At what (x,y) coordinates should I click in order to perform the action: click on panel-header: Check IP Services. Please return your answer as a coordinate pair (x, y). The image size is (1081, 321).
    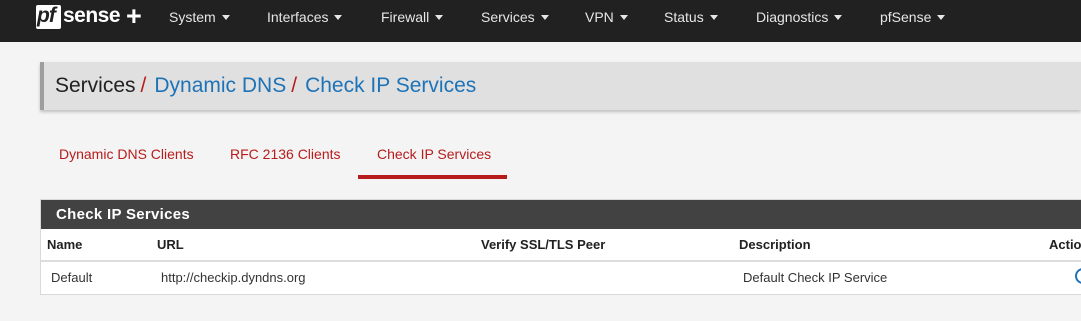
    Looking at the image, I should click on (561, 214).